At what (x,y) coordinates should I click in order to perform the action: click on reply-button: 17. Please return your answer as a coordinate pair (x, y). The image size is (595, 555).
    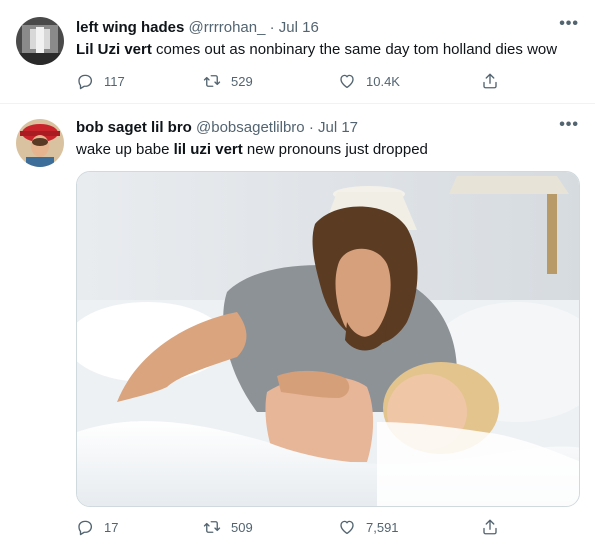
    Looking at the image, I should click on (97, 527).